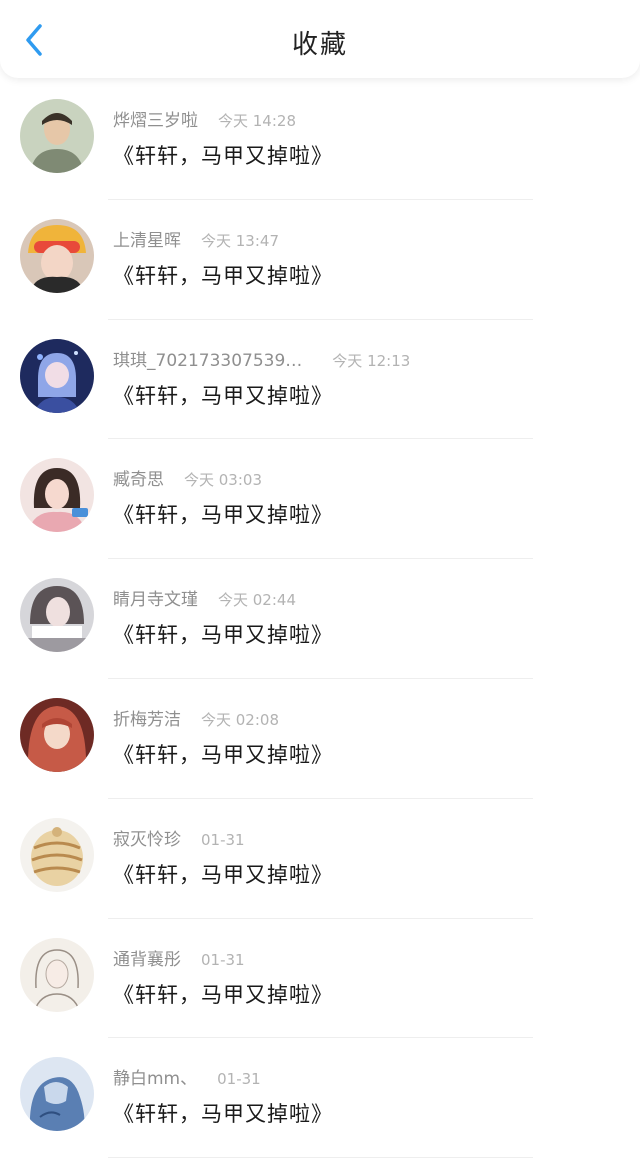 Image resolution: width=640 pixels, height=1159 pixels. Describe the element at coordinates (155, 1079) in the screenshot. I see `author-name: 静白mm、` at that location.